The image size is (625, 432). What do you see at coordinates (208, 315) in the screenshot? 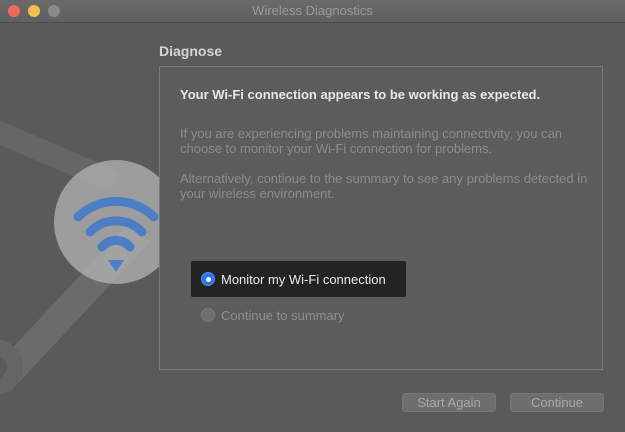
I see `radio-unselected-icon` at bounding box center [208, 315].